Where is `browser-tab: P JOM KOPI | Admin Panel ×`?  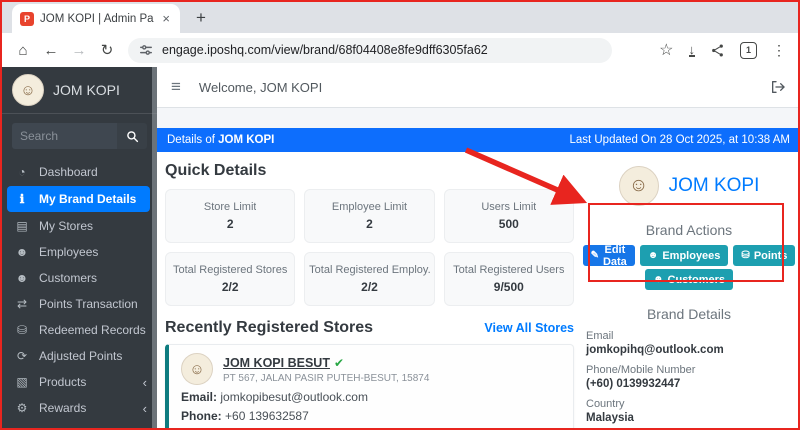
browser-tab: P JOM KOPI | Admin Panel × is located at coordinates (96, 18).